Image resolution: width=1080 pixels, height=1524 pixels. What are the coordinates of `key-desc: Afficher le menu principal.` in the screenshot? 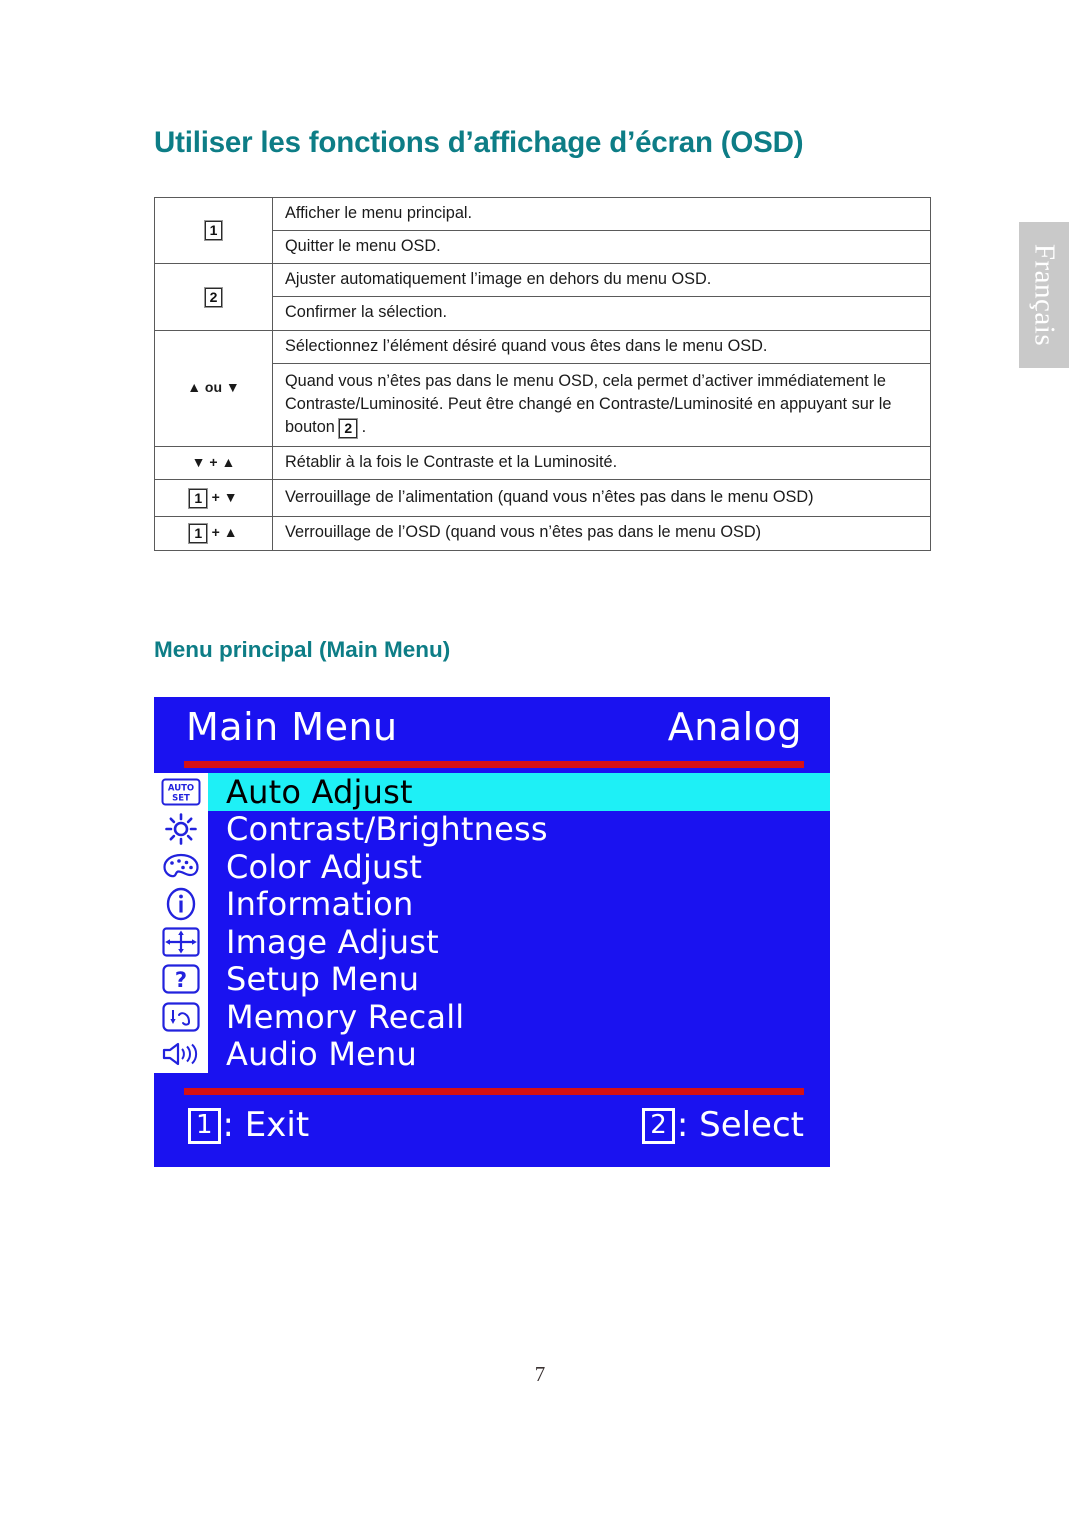 It's located at (601, 214).